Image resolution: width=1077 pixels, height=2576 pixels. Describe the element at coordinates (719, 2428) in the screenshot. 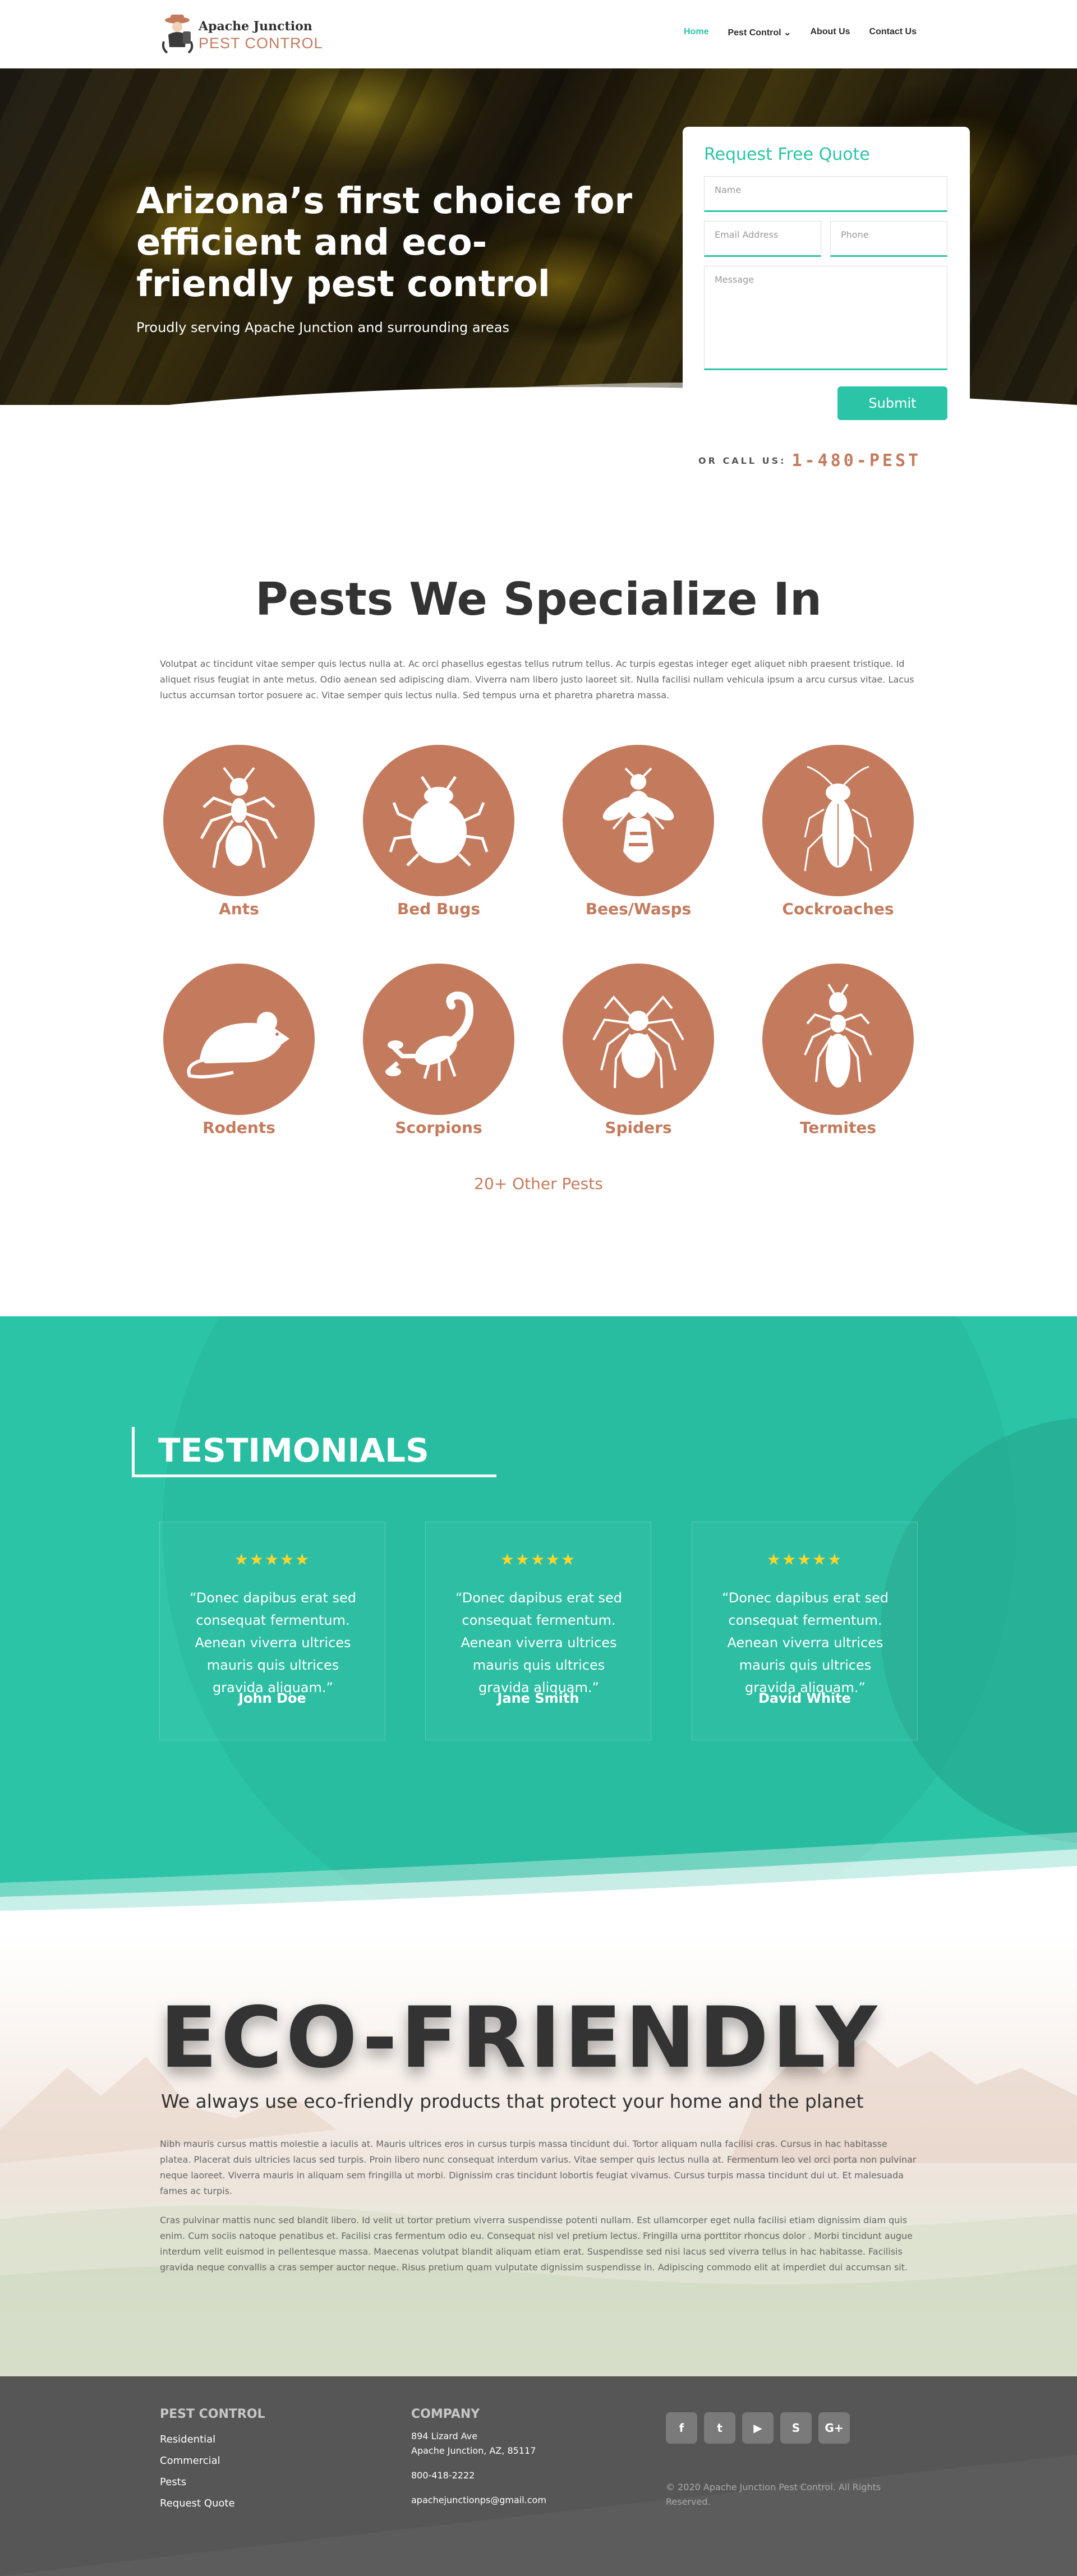

I see `twitter-icon: t` at that location.